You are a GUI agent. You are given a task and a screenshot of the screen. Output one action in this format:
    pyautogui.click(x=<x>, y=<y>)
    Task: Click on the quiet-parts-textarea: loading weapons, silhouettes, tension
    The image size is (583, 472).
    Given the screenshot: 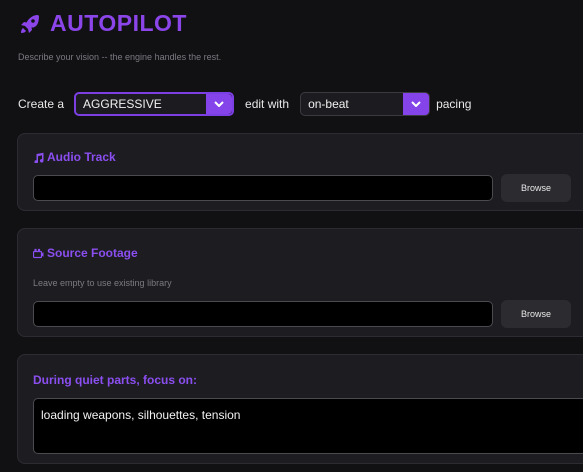 What is the action you would take?
    pyautogui.click(x=308, y=426)
    